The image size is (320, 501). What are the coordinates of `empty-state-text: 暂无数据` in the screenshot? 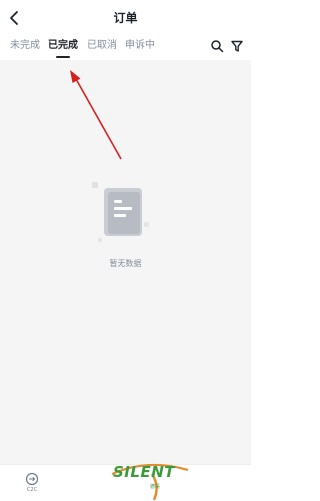 It's located at (125, 263).